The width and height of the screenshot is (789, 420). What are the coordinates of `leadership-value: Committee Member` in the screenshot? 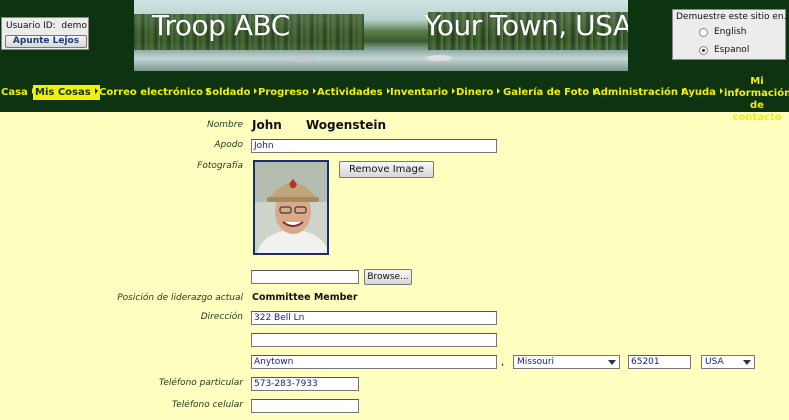 It's located at (305, 297).